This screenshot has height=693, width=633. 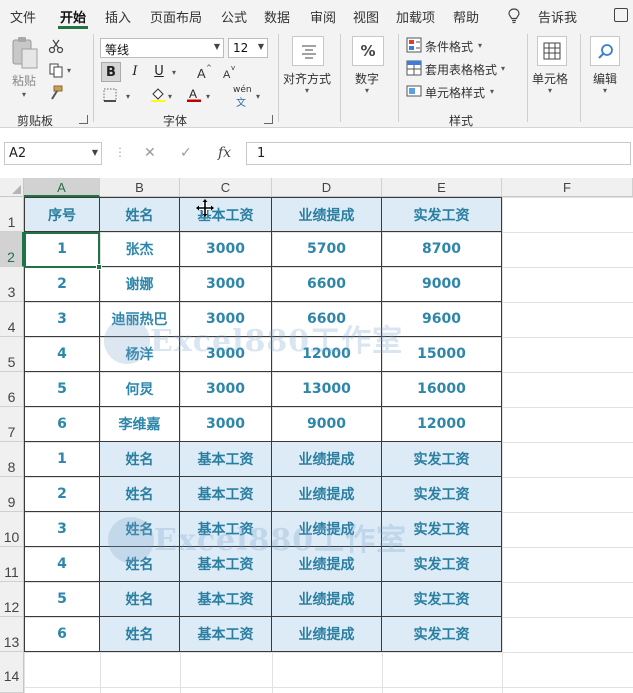 What do you see at coordinates (170, 96) in the screenshot?
I see `fill-color-chevron-down-icon: ▾` at bounding box center [170, 96].